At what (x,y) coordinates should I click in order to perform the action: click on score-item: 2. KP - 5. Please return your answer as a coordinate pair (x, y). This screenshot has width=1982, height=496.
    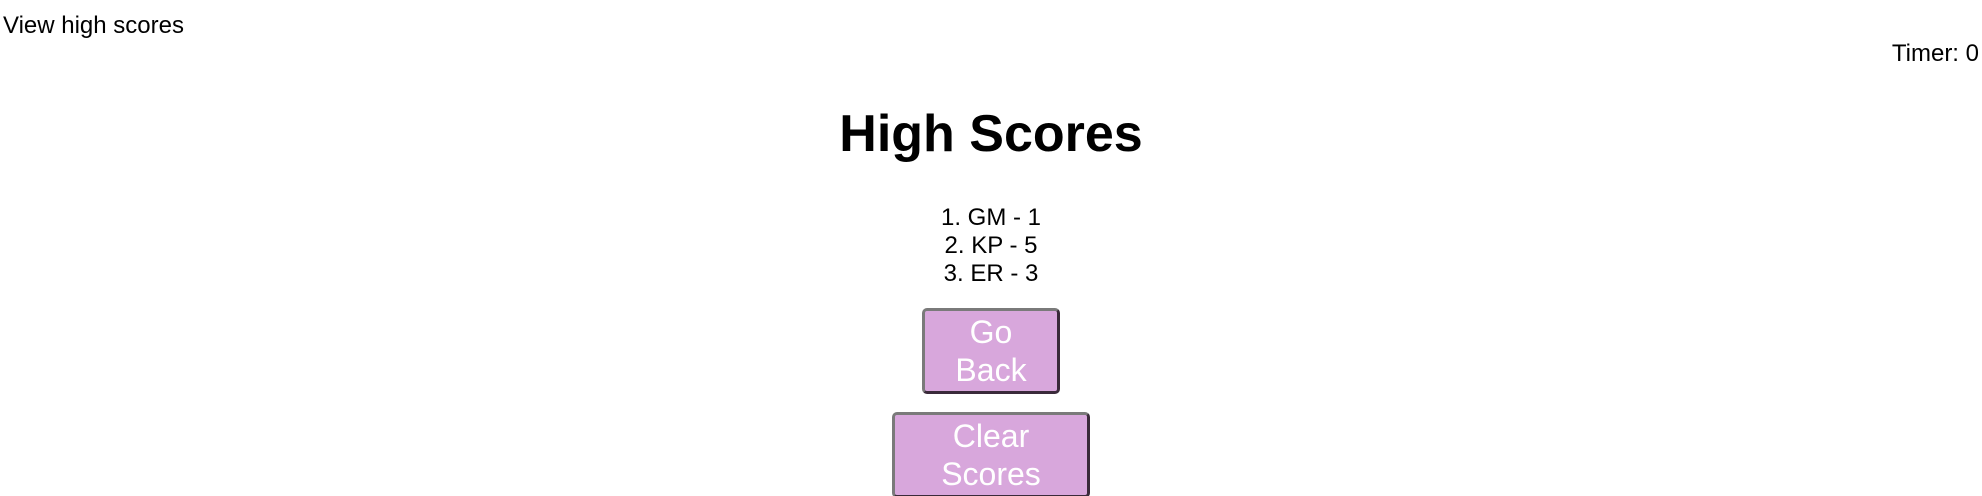
    Looking at the image, I should click on (991, 245).